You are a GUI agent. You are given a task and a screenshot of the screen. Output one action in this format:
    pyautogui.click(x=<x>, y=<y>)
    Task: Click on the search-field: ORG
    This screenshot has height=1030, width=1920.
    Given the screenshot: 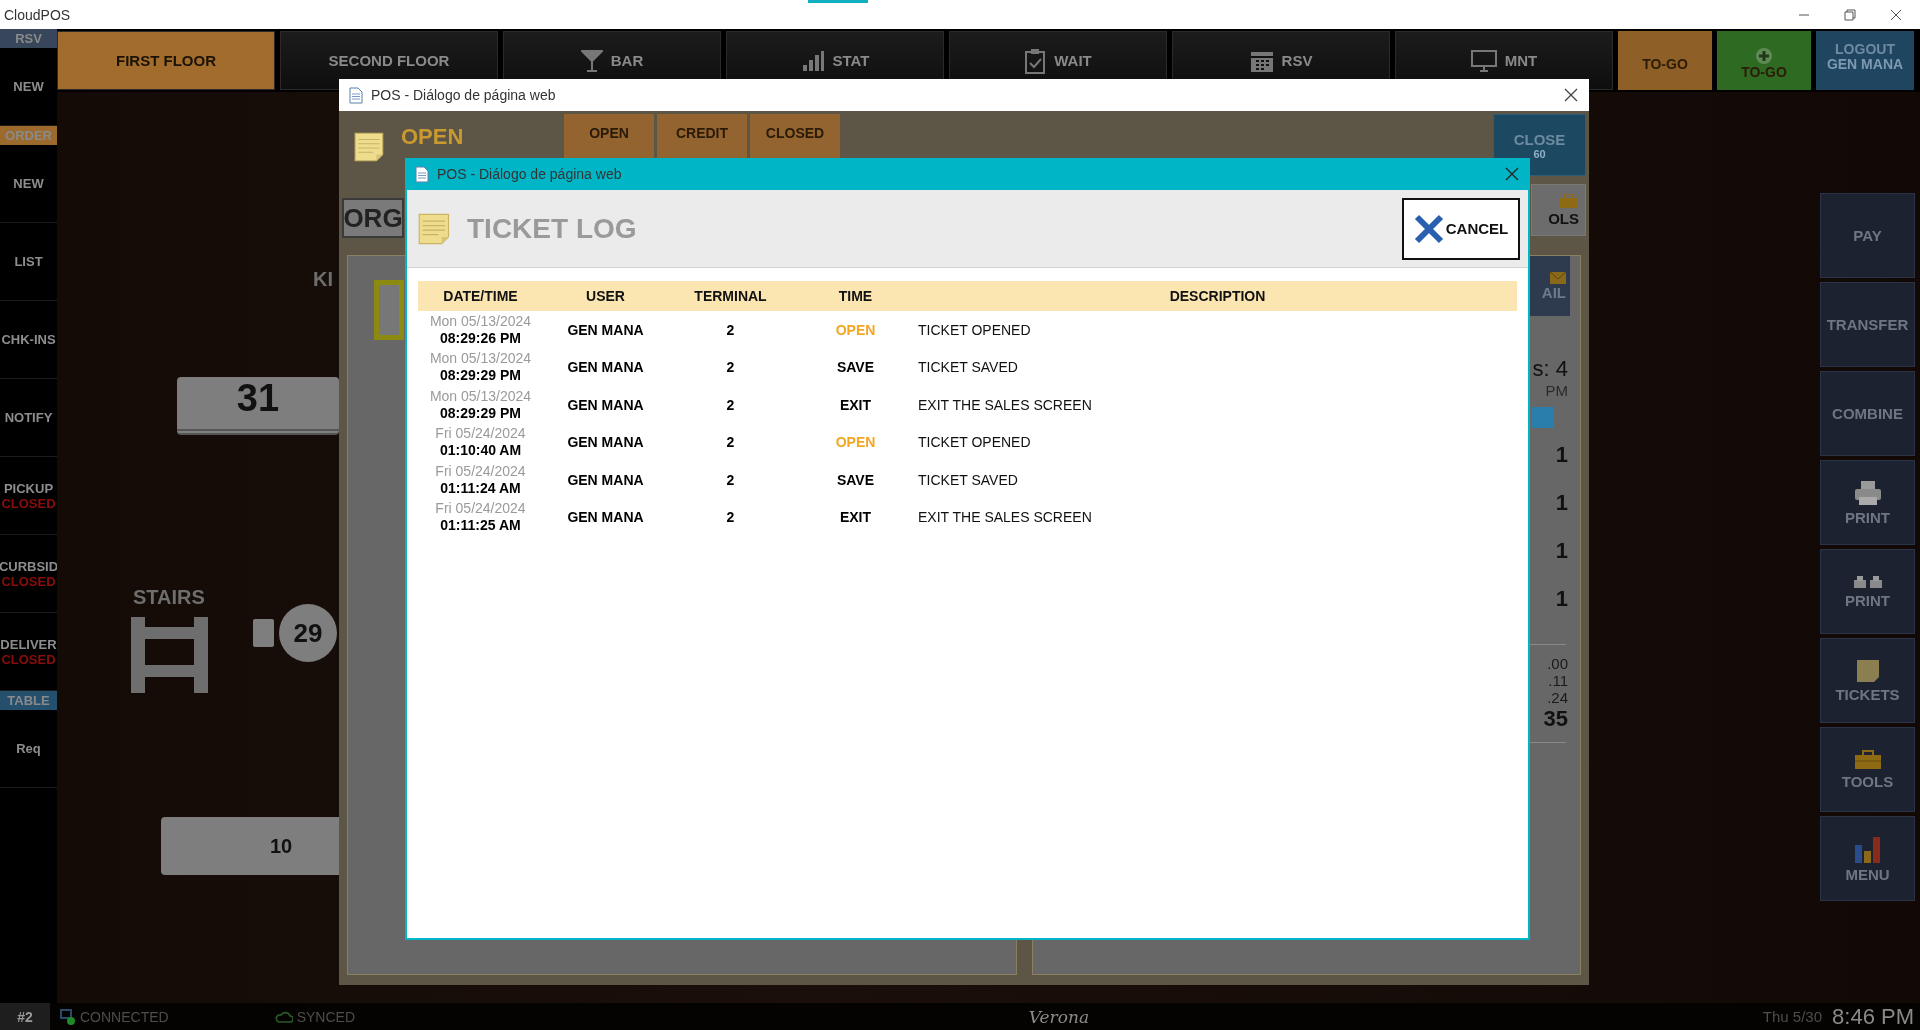 What is the action you would take?
    pyautogui.click(x=373, y=218)
    